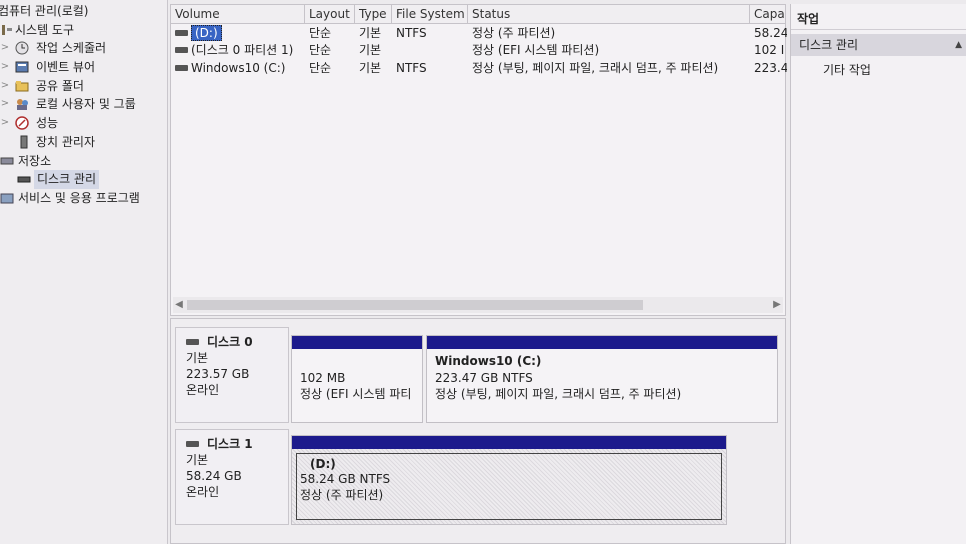  I want to click on volume-cell: (D:), so click(238, 33).